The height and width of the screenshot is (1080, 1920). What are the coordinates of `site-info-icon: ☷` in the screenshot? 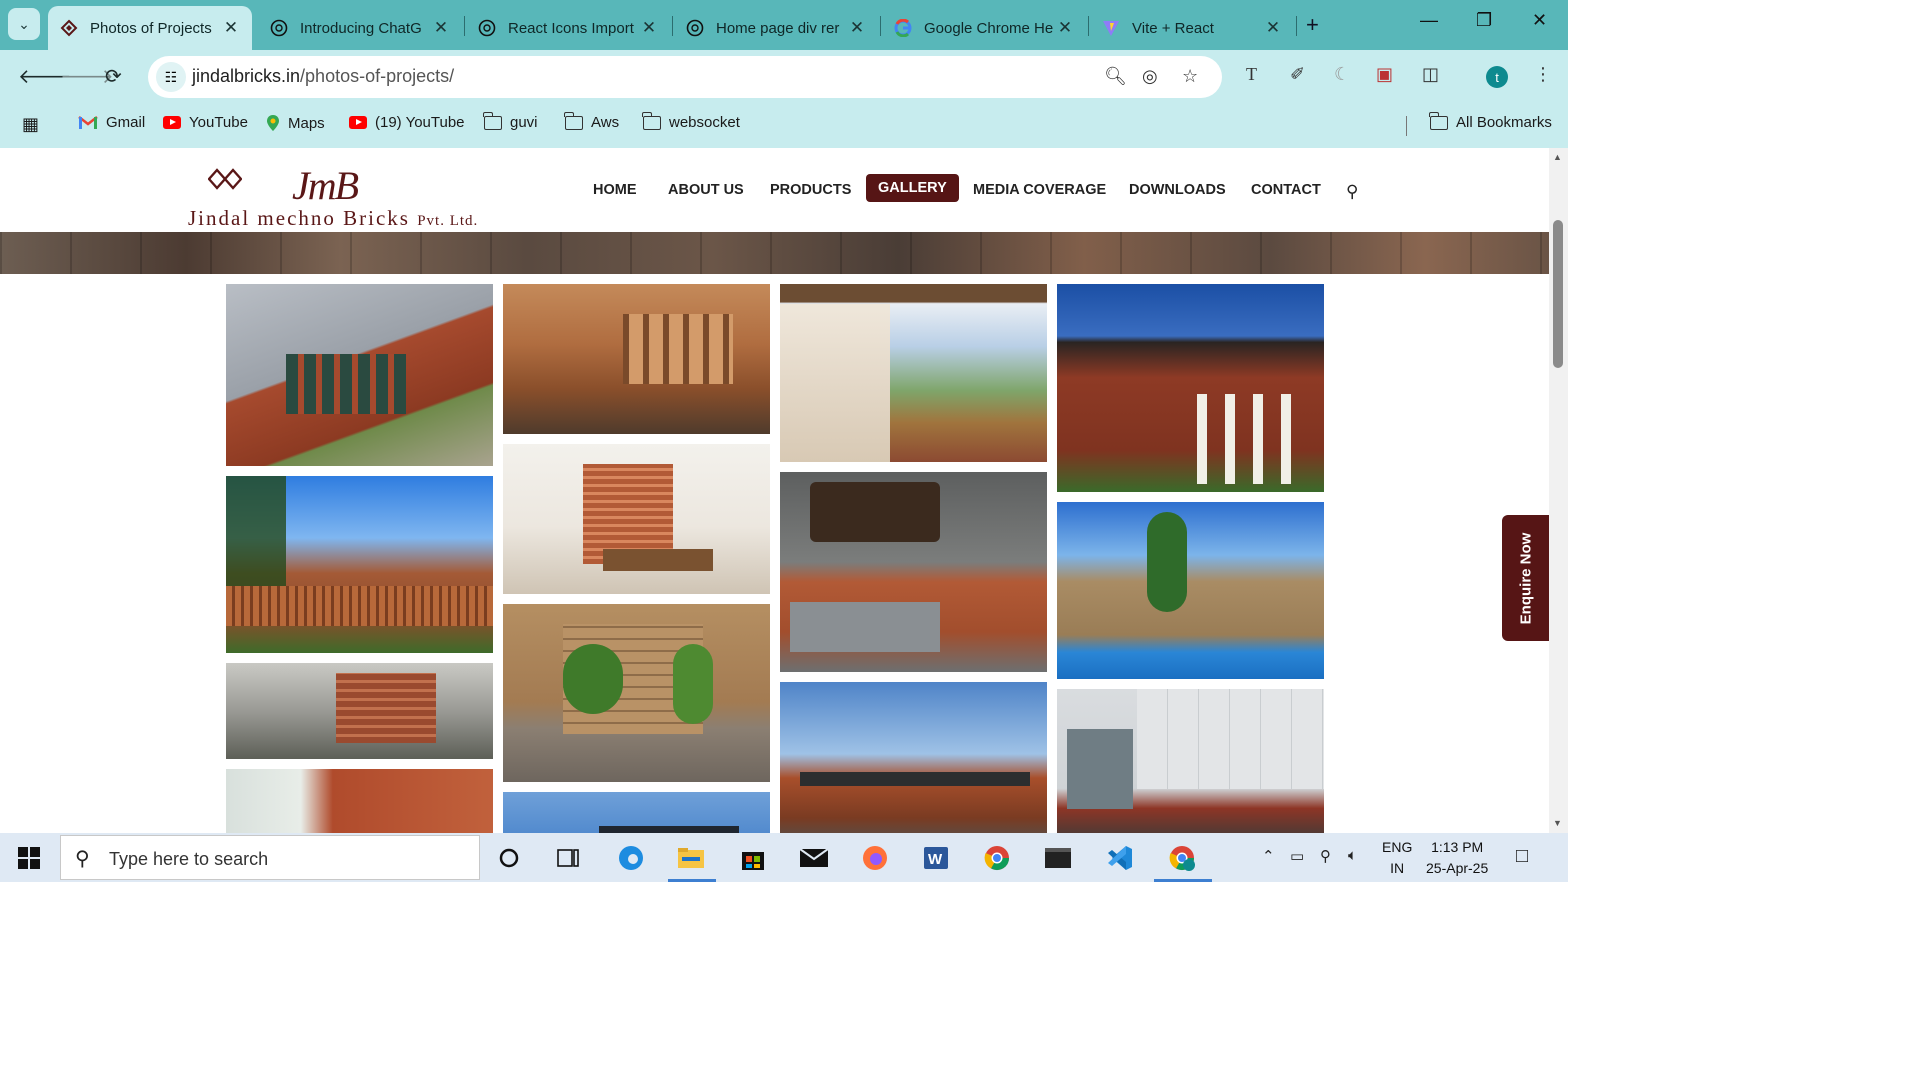 It's located at (171, 77).